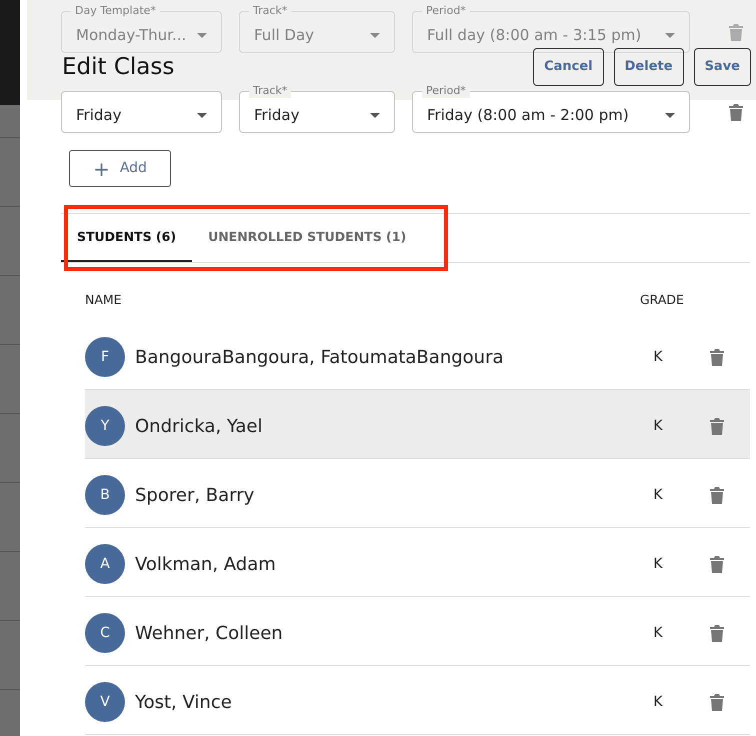  Describe the element at coordinates (417, 631) in the screenshot. I see `table-row: C Wehner, Colleen K` at that location.